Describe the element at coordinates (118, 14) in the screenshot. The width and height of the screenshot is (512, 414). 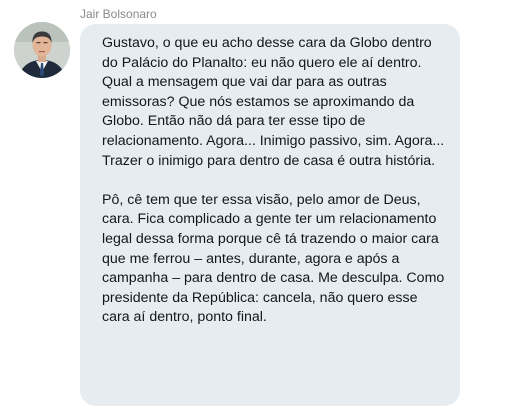
I see `sender-name: Jair Bolsonaro` at that location.